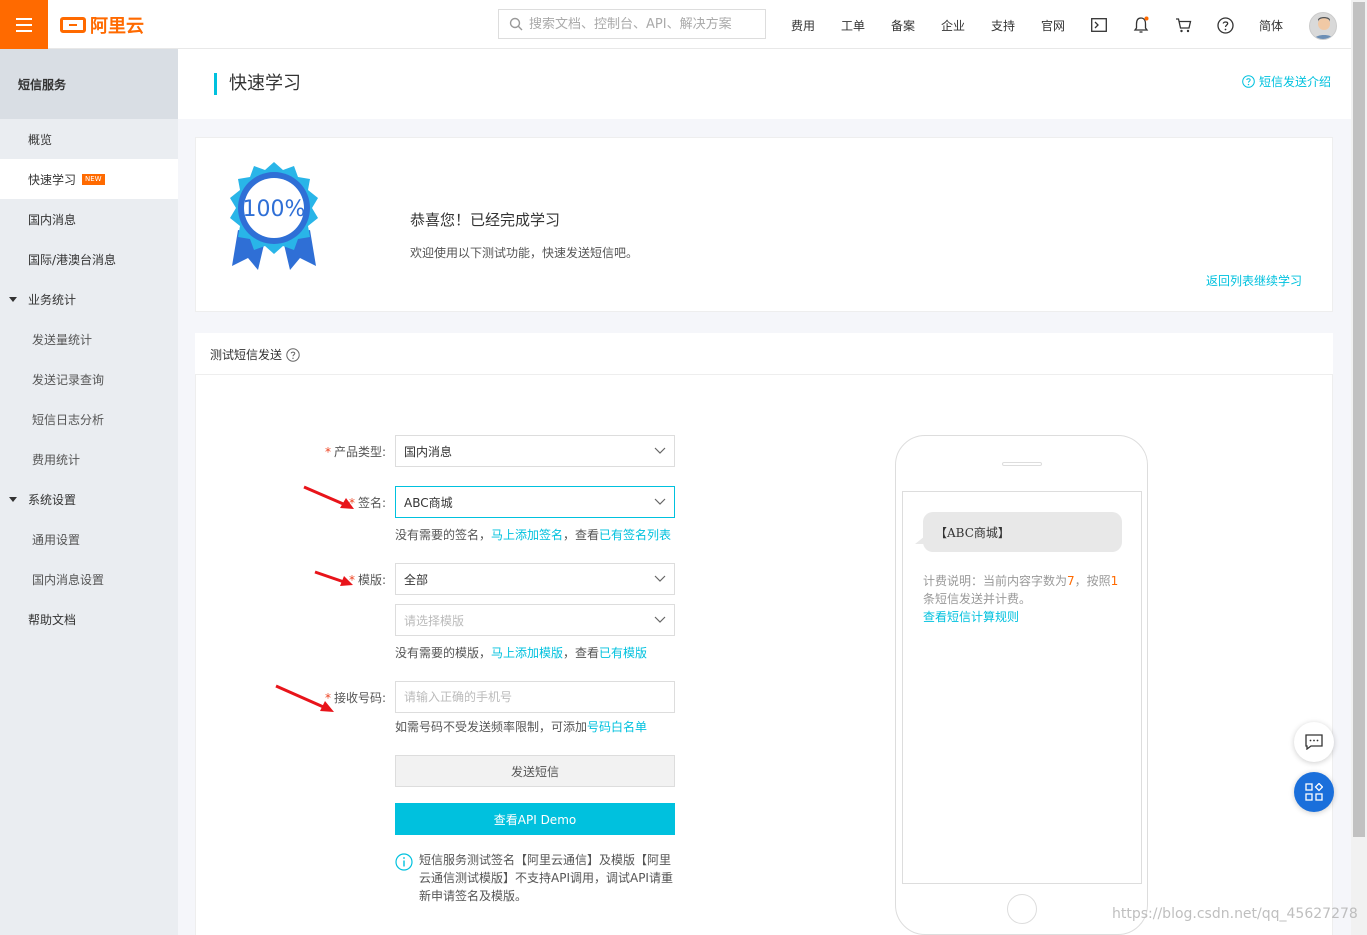  I want to click on api-demo-button: 查看API Demo, so click(535, 819).